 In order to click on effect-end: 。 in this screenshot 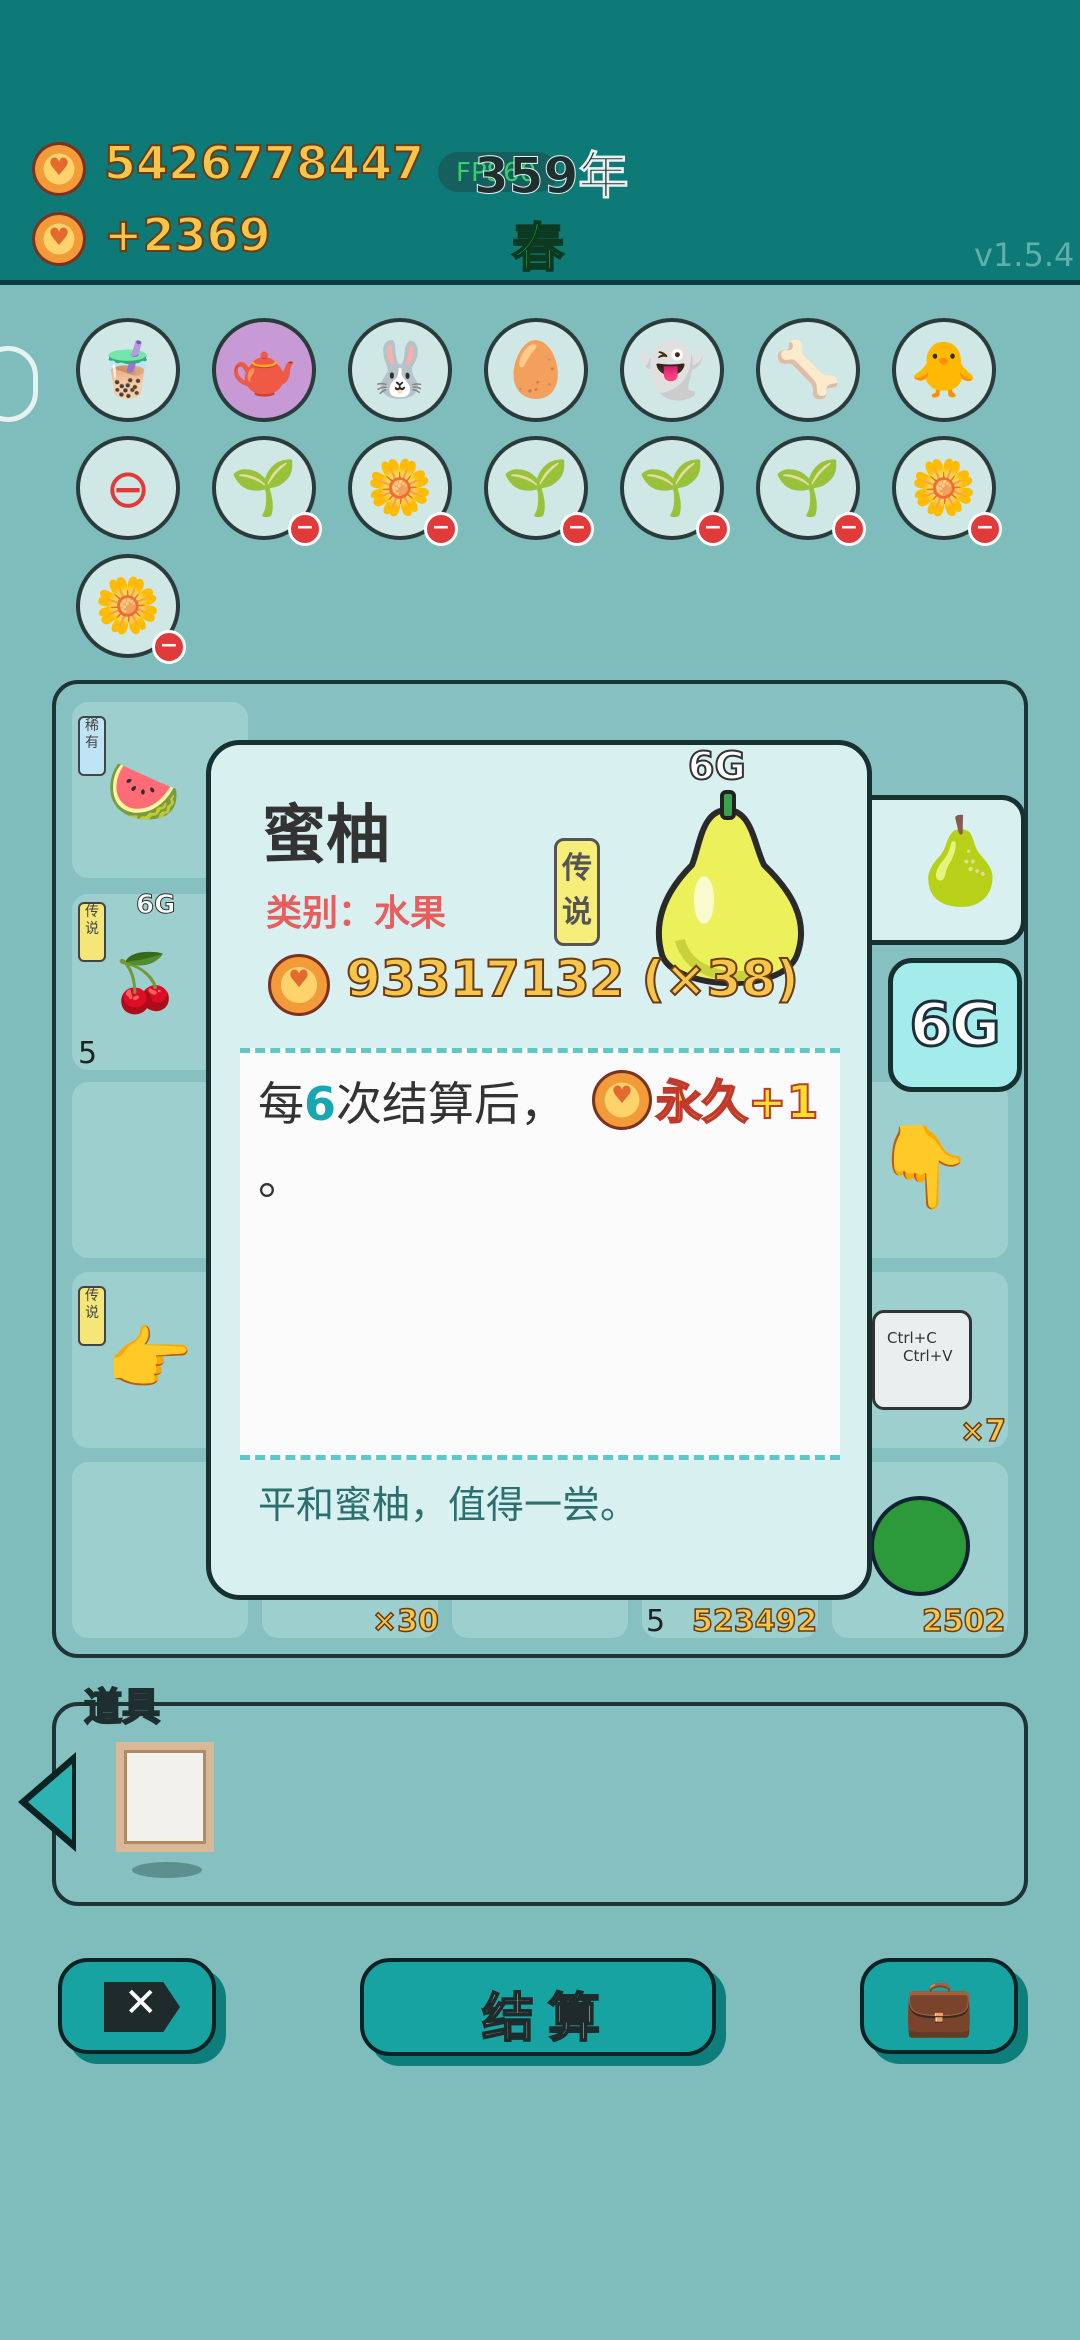, I will do `click(281, 1178)`.